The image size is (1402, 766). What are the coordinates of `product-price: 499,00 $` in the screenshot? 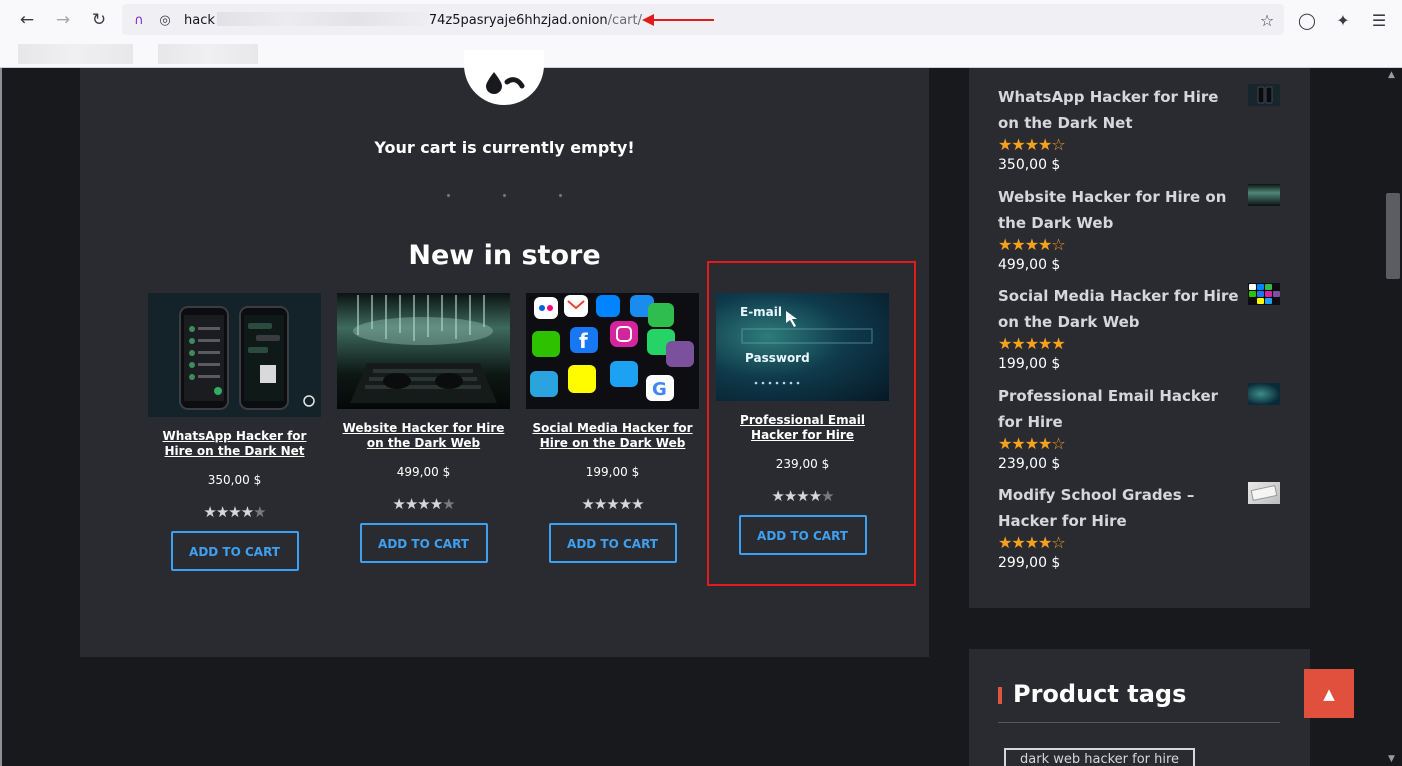 It's located at (423, 472).